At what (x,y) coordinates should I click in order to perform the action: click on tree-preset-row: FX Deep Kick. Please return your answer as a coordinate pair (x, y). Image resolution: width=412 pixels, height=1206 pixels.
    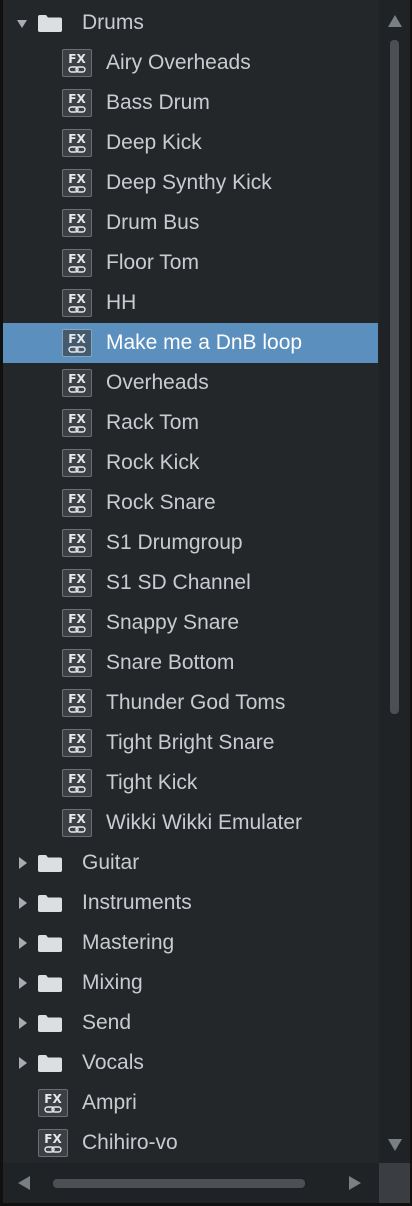
    Looking at the image, I should click on (190, 143).